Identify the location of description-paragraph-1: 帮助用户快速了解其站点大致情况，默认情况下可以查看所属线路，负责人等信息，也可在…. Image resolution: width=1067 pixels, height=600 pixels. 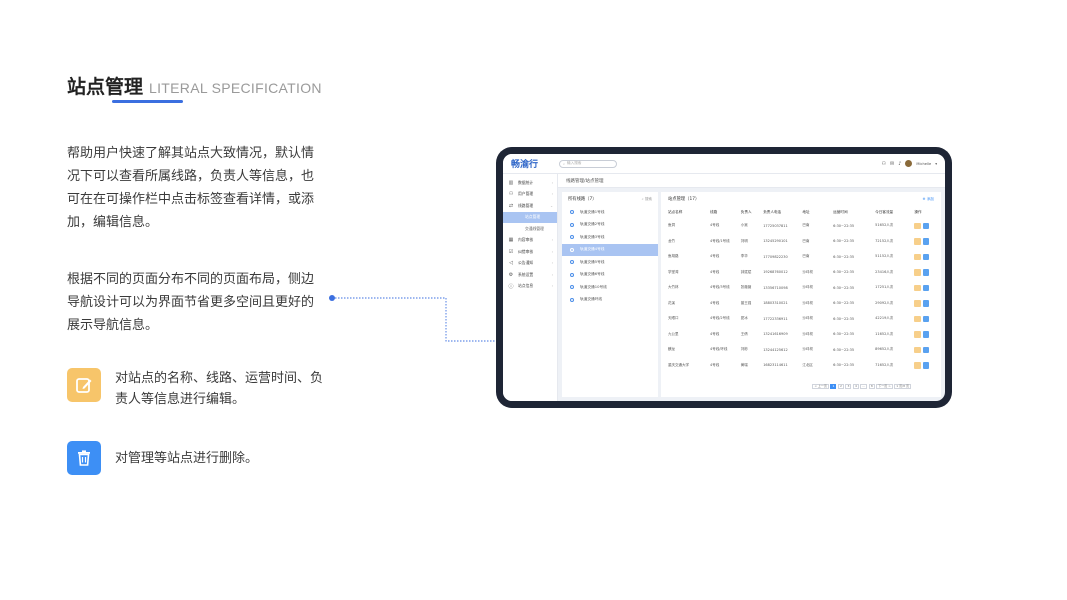
(191, 188).